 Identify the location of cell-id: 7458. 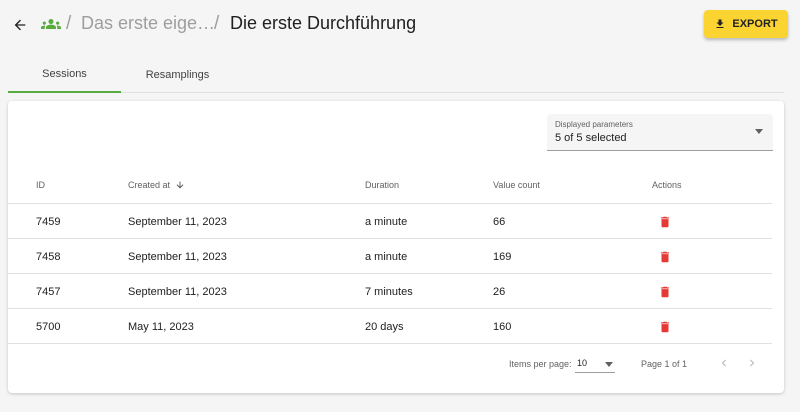
(48, 257).